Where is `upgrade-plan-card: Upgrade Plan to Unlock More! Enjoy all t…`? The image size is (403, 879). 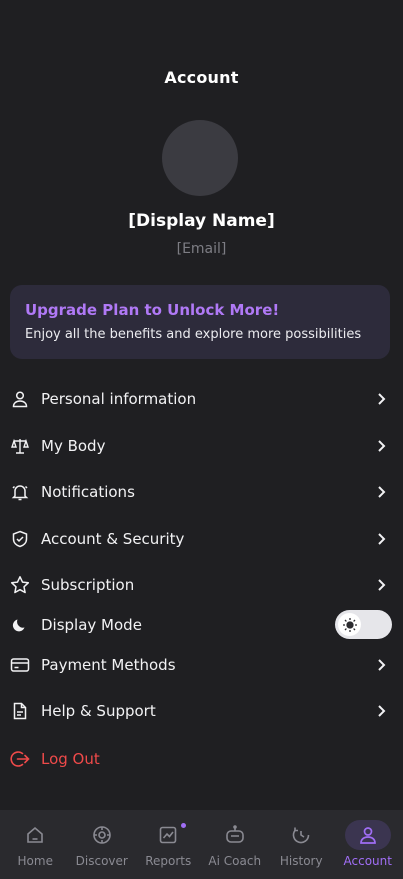
upgrade-plan-card: Upgrade Plan to Unlock More! Enjoy all t… is located at coordinates (200, 322).